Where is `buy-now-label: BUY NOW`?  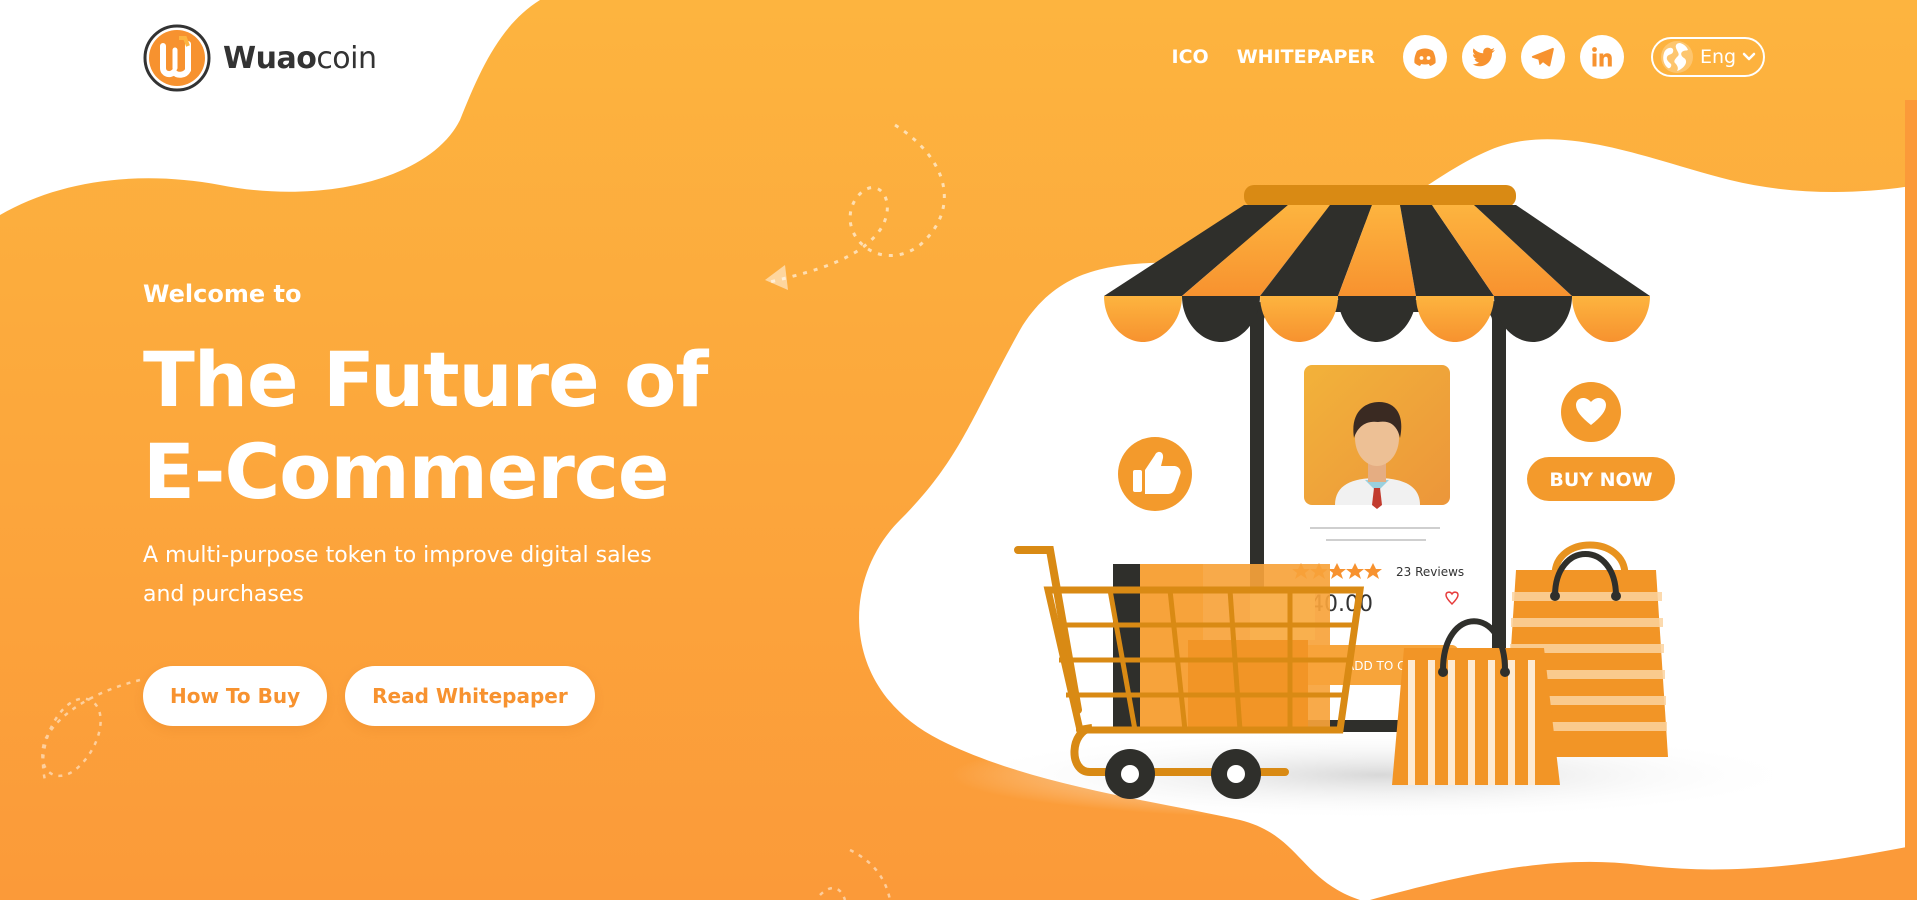
buy-now-label: BUY NOW is located at coordinates (1600, 480).